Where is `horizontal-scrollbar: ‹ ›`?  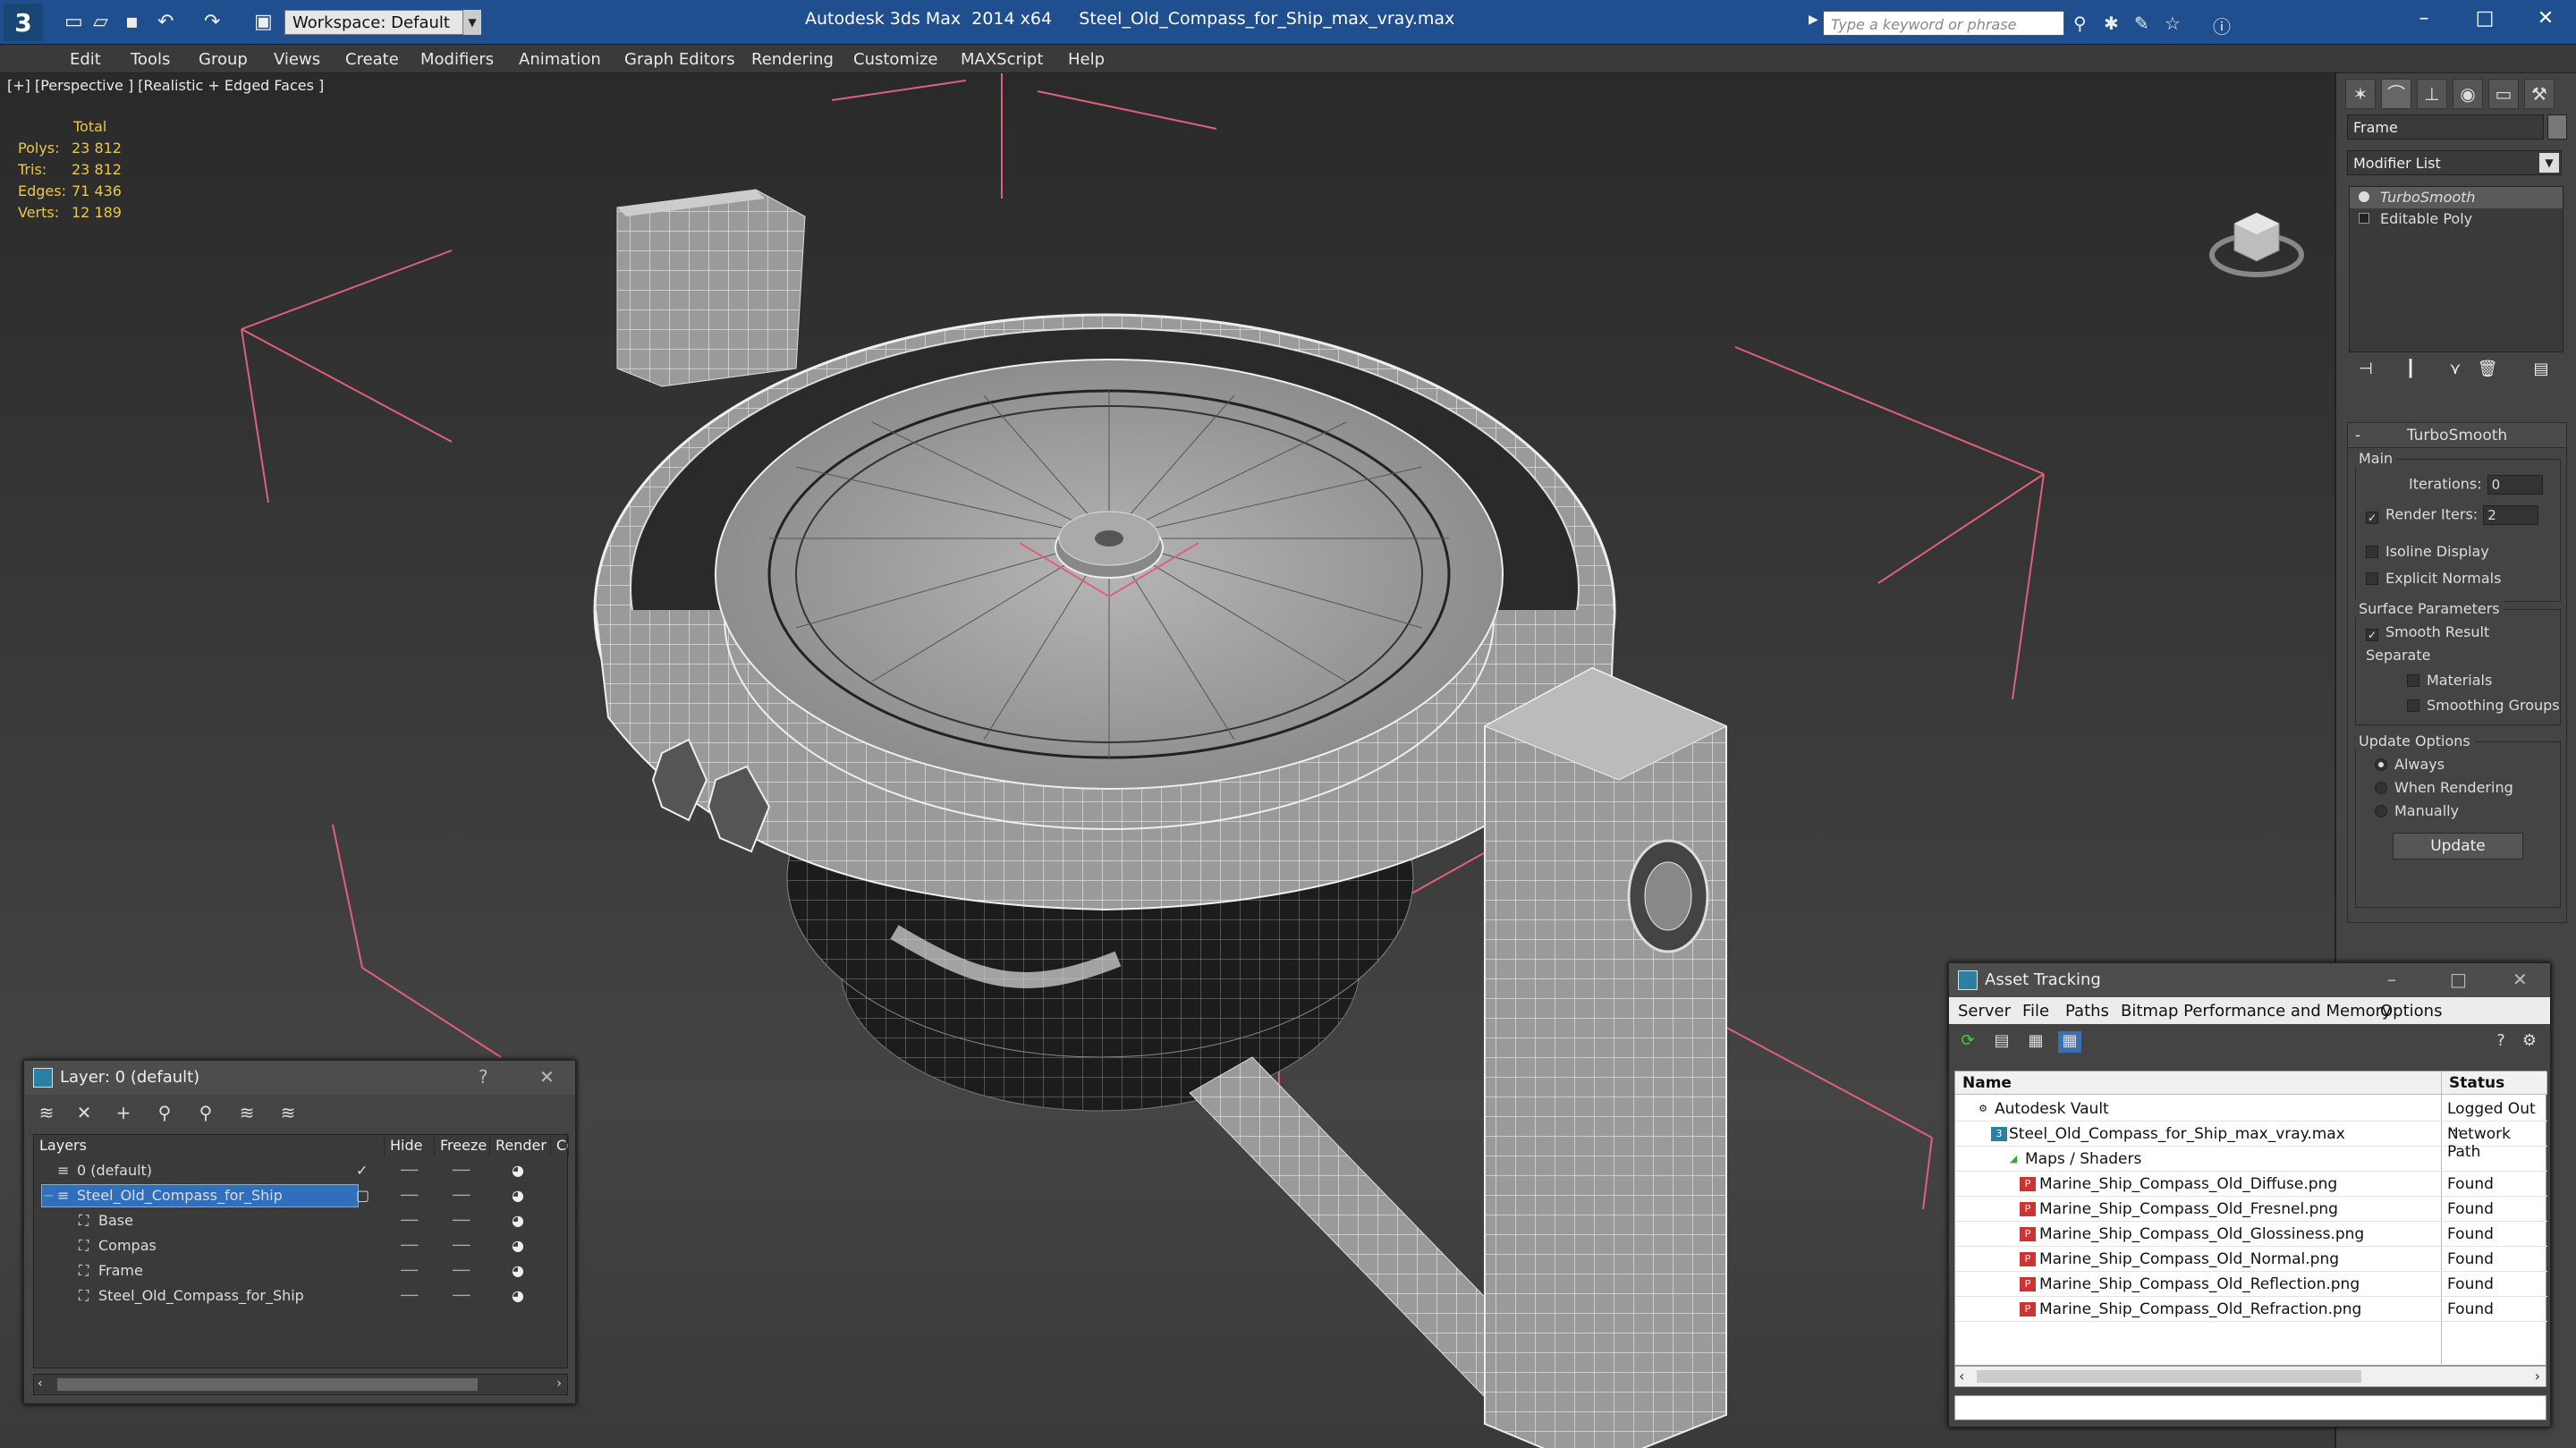 horizontal-scrollbar: ‹ › is located at coordinates (2250, 1376).